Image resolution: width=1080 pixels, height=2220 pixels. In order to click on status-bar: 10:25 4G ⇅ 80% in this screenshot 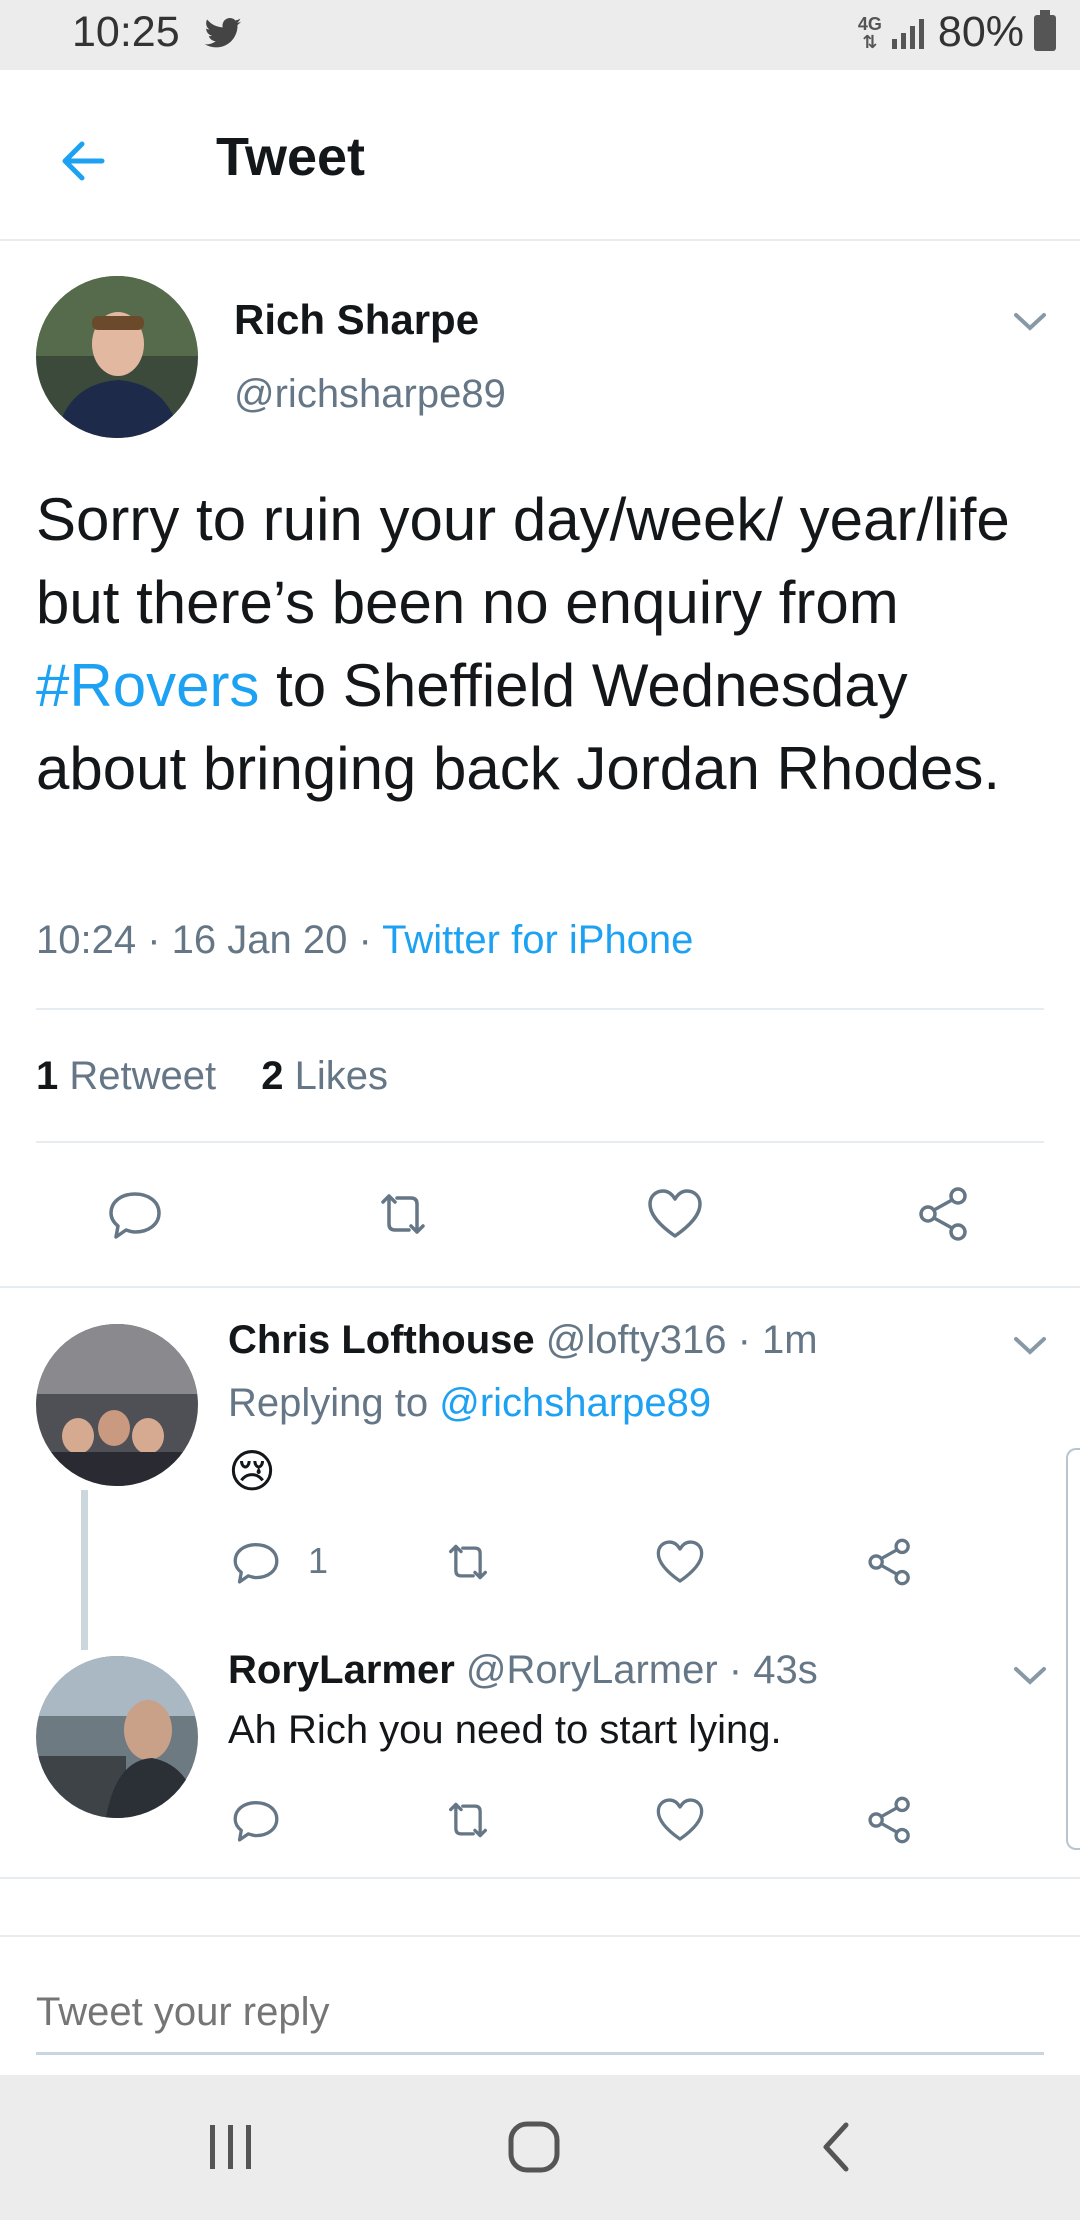, I will do `click(540, 35)`.